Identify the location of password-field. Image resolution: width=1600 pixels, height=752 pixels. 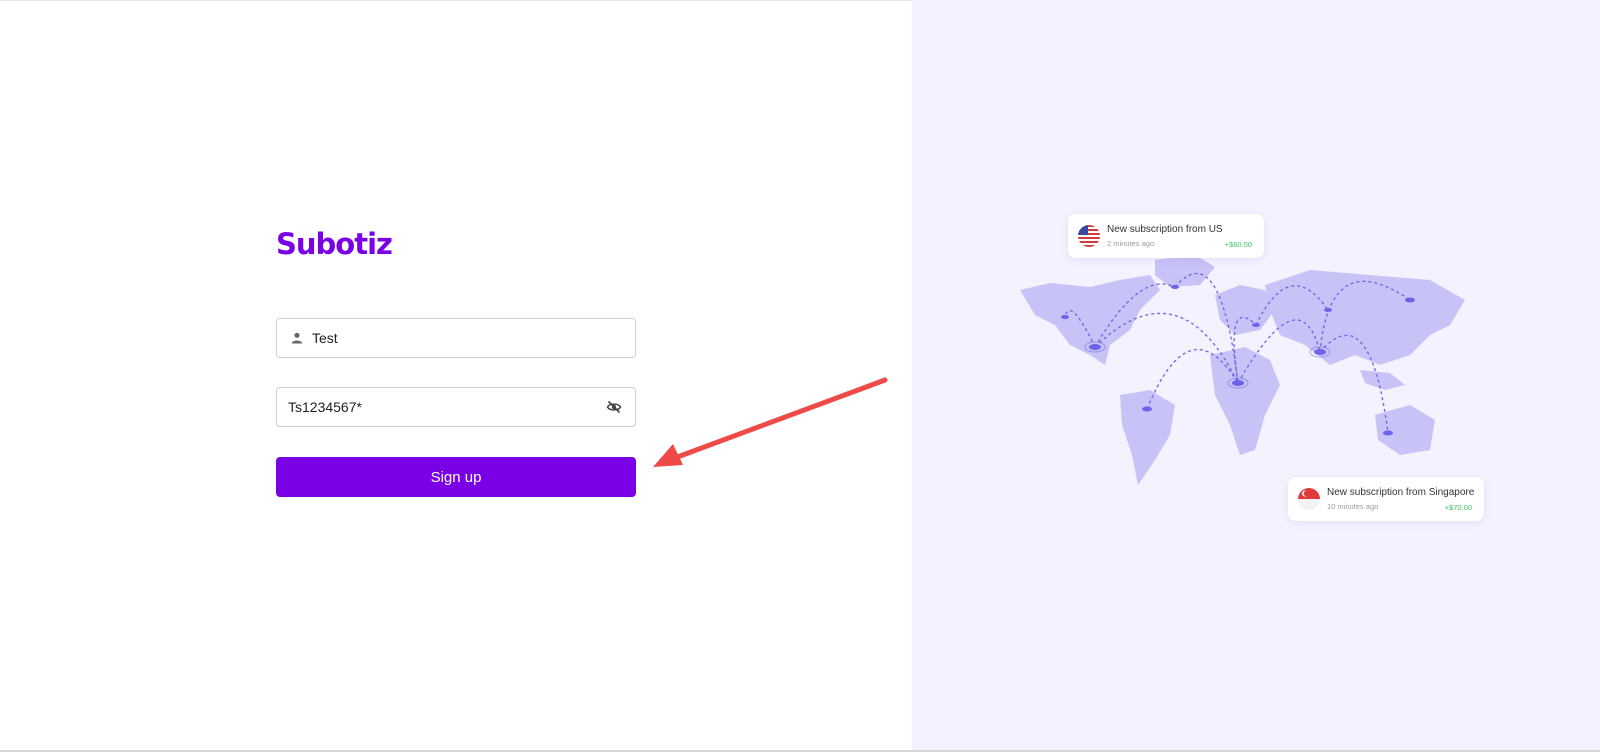
(456, 407).